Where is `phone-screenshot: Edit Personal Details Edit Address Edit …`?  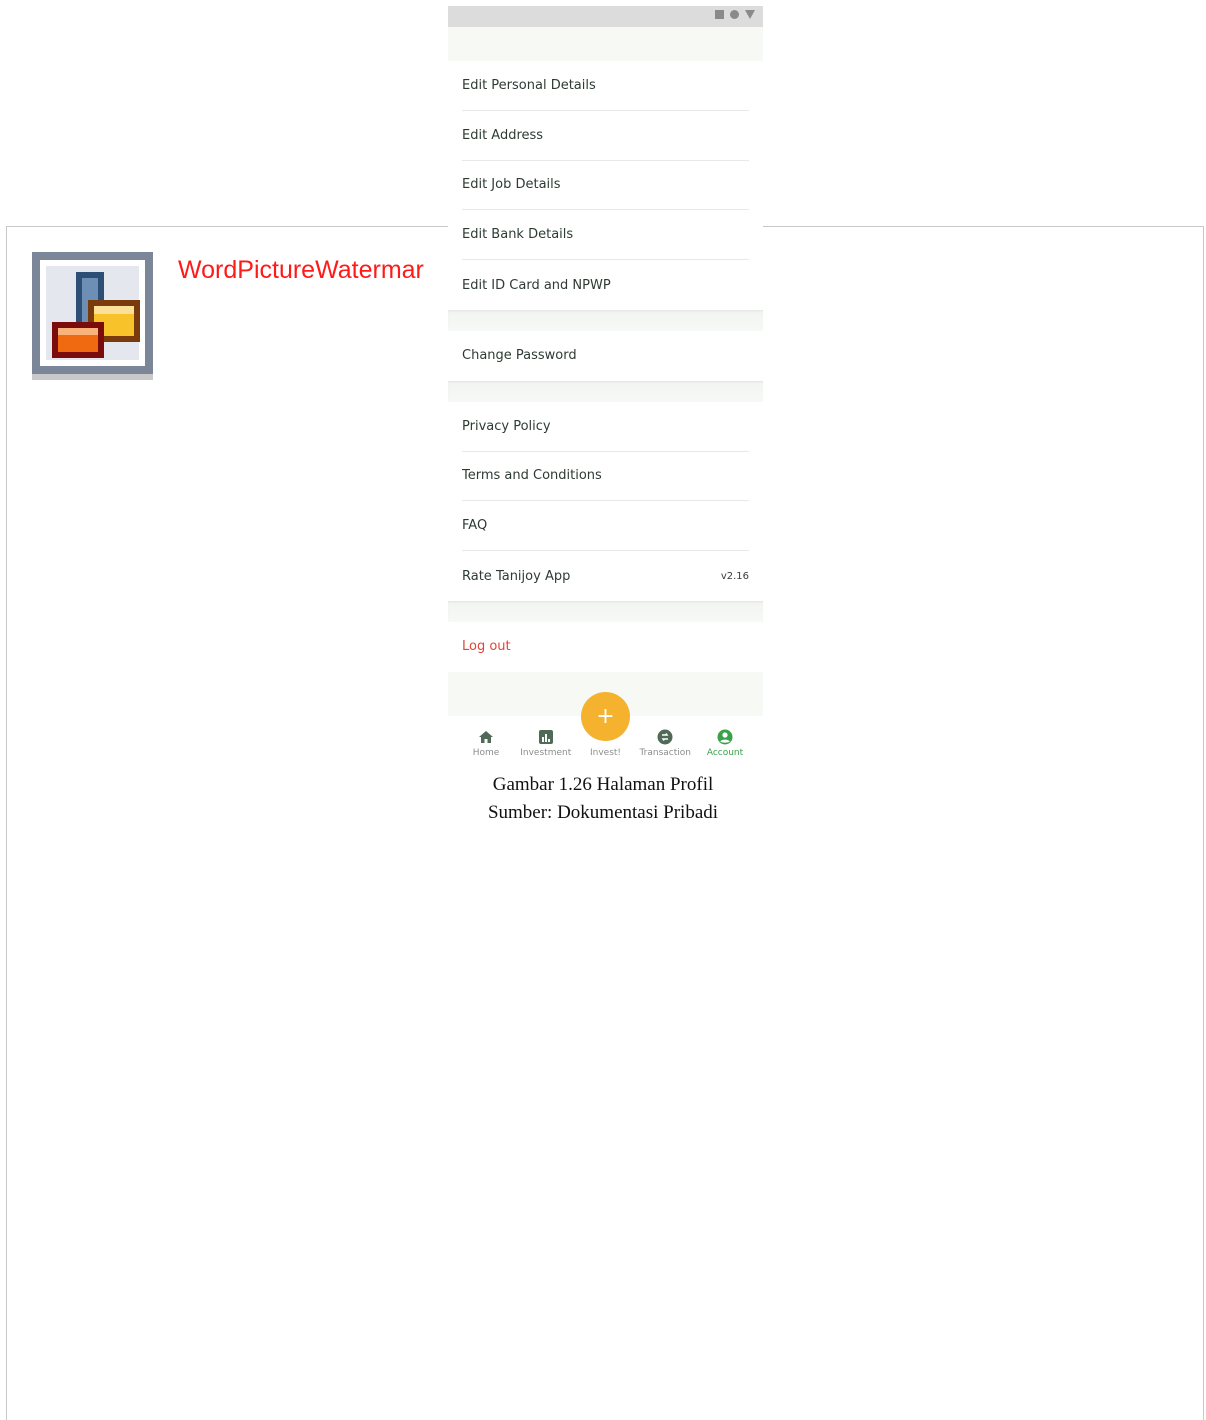
phone-screenshot: Edit Personal Details Edit Address Edit … is located at coordinates (605, 386).